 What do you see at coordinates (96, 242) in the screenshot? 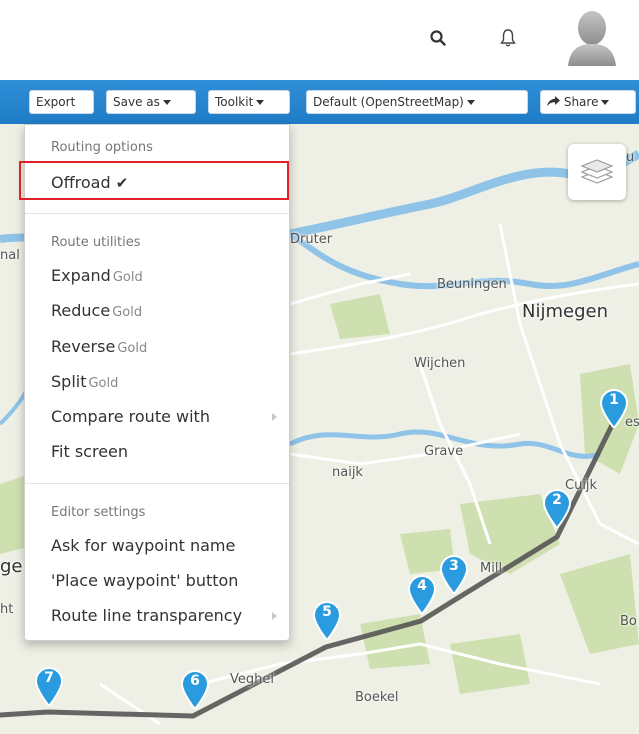
I see `route-utilities-header: Route utilities` at bounding box center [96, 242].